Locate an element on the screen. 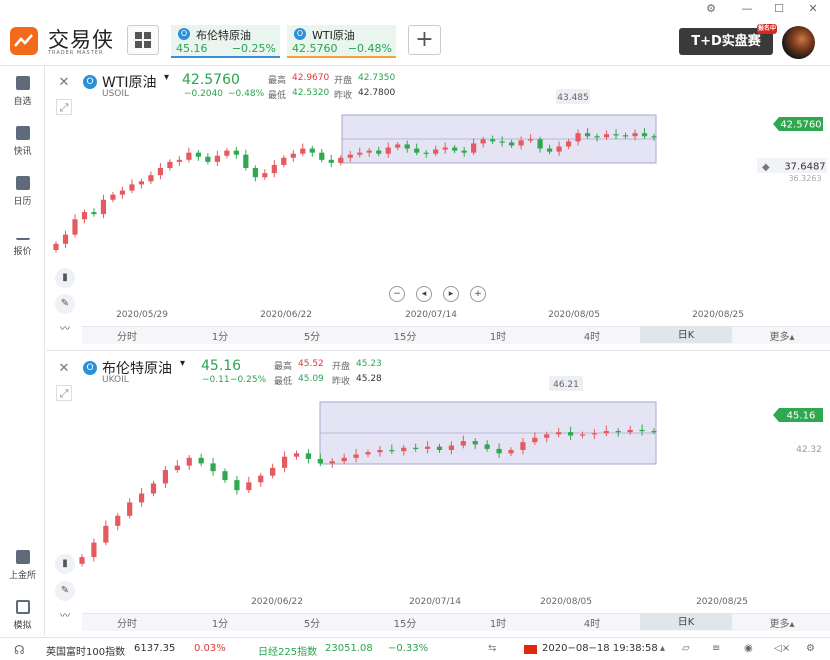 The image size is (830, 660). minimize-icon: — is located at coordinates (747, 8).